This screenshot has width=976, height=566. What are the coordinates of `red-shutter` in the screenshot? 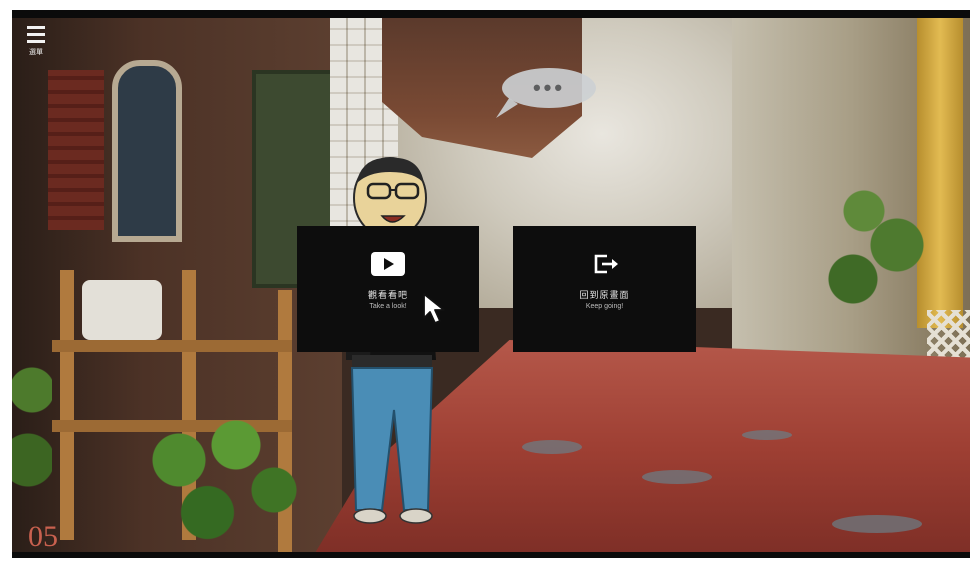 It's located at (76, 150).